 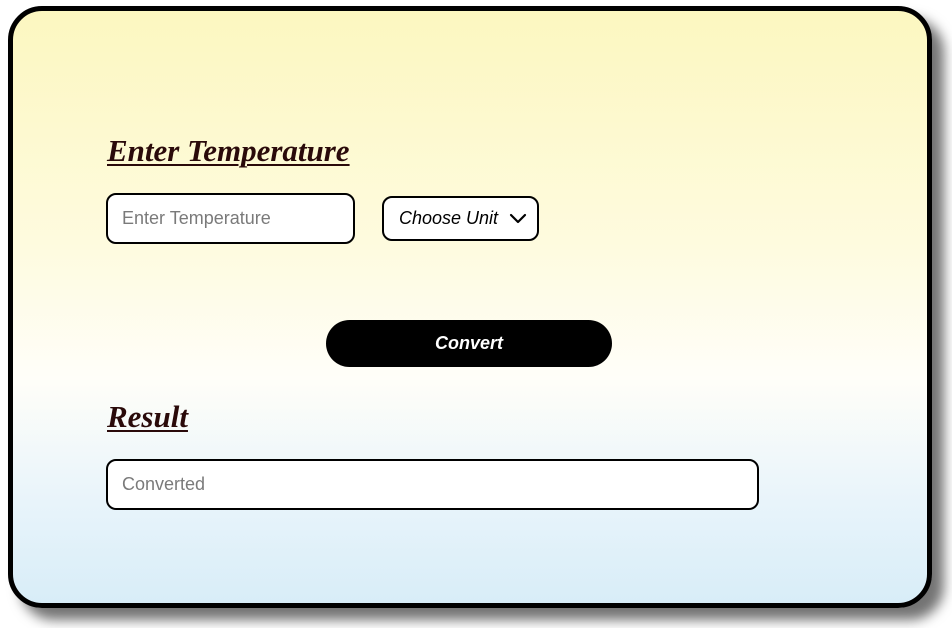 What do you see at coordinates (432, 484) in the screenshot?
I see `result-output-field` at bounding box center [432, 484].